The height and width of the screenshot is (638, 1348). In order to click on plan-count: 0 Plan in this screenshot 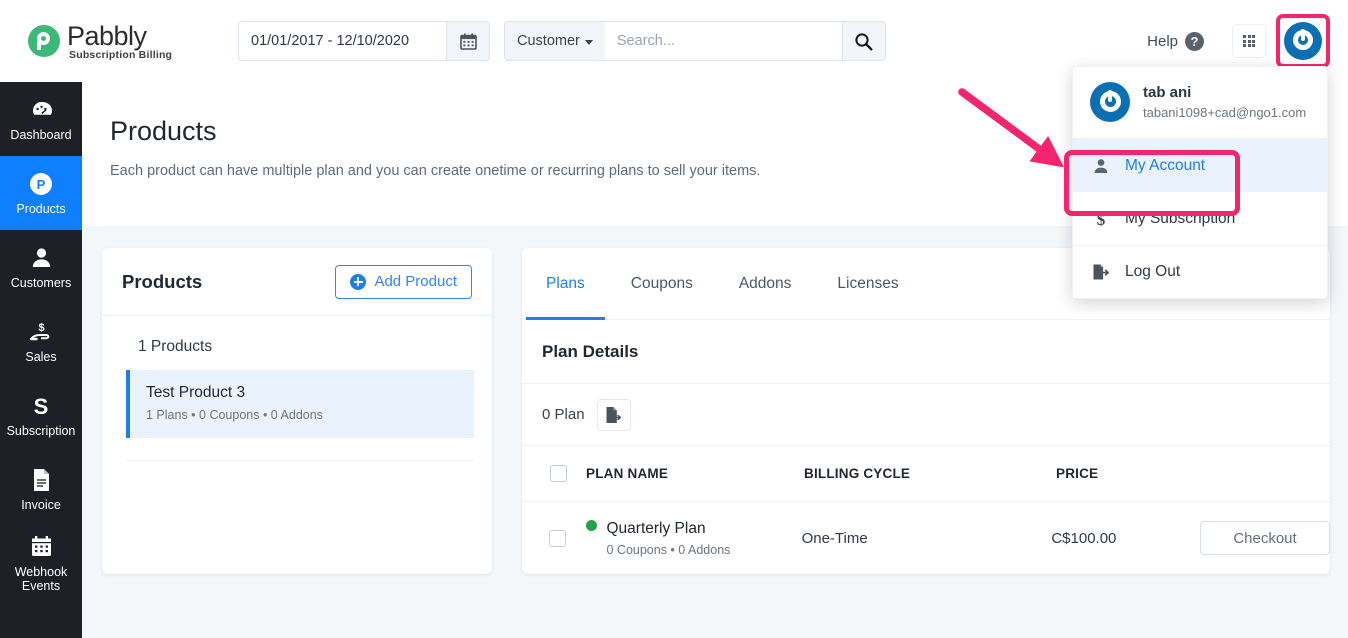, I will do `click(563, 414)`.